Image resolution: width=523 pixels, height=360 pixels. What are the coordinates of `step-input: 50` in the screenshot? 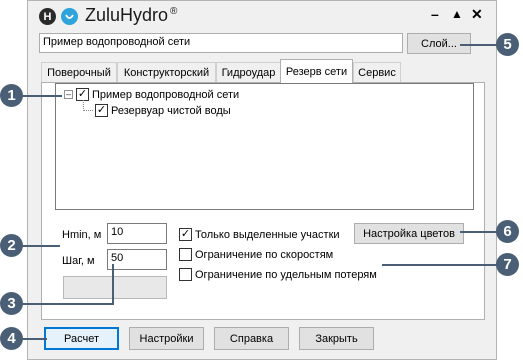 It's located at (137, 259).